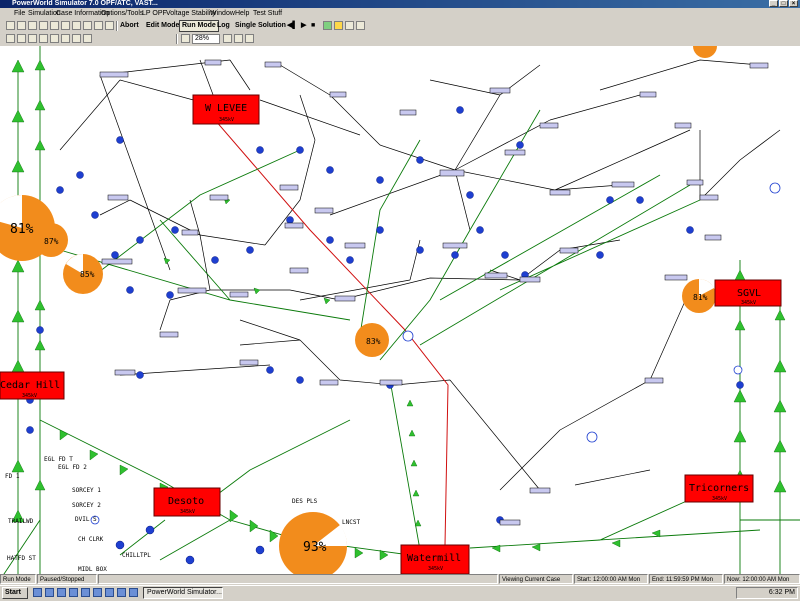 The width and height of the screenshot is (800, 601). Describe the element at coordinates (133, 592) in the screenshot. I see `app3-icon` at that location.